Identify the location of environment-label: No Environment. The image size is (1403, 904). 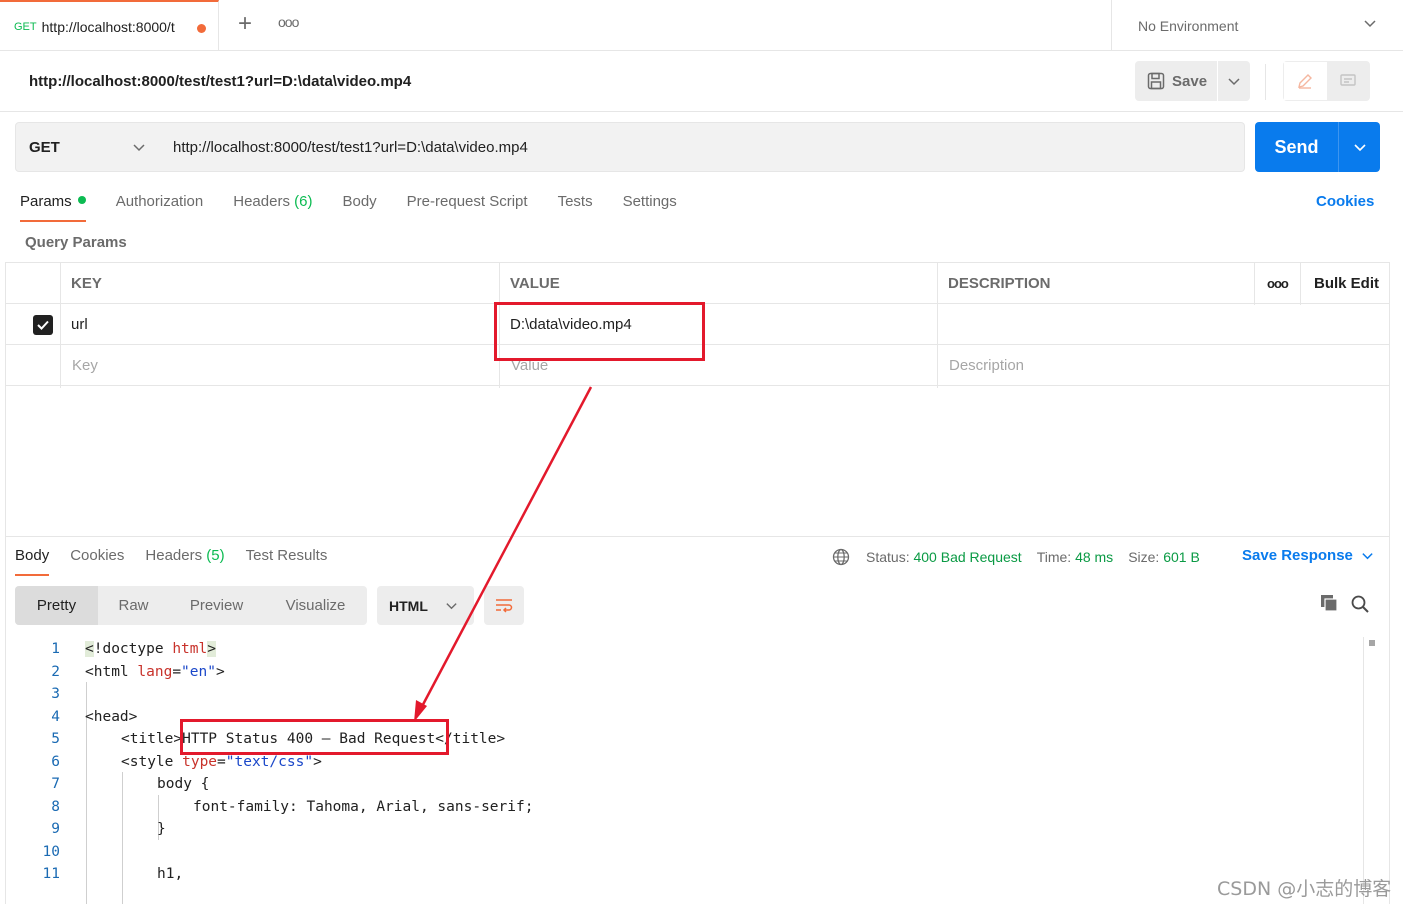
(1188, 25).